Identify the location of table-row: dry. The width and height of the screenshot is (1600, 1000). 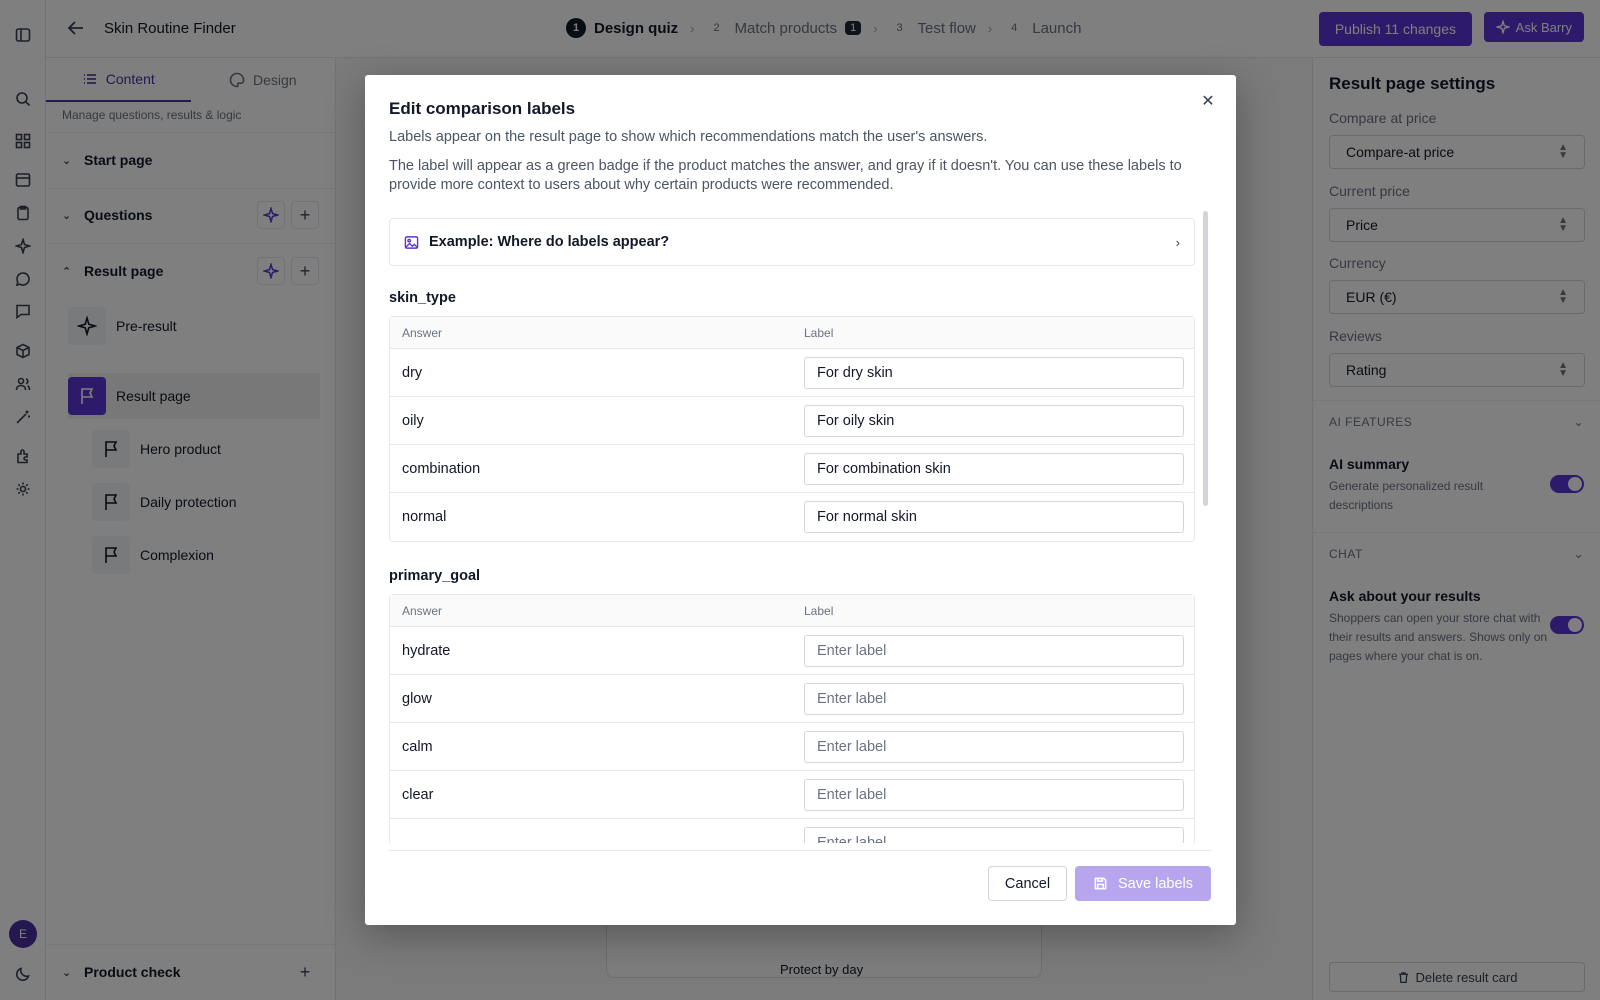
(792, 373).